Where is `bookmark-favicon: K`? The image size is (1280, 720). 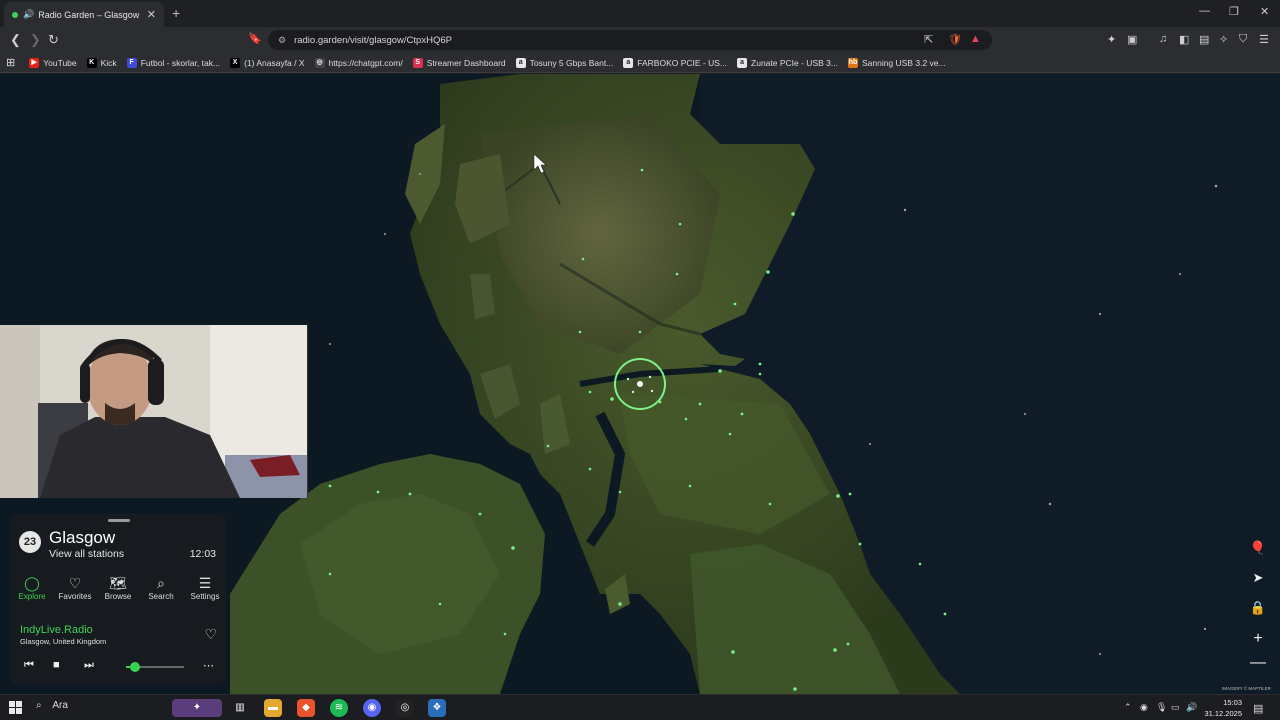
bookmark-favicon: K is located at coordinates (91, 62).